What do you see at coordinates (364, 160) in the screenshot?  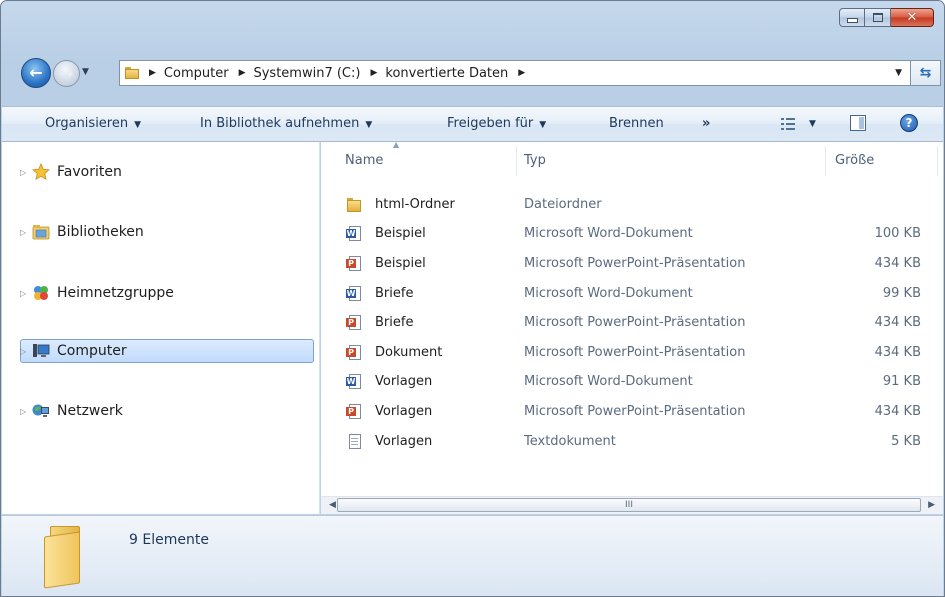 I see `column-header-name: Name` at bounding box center [364, 160].